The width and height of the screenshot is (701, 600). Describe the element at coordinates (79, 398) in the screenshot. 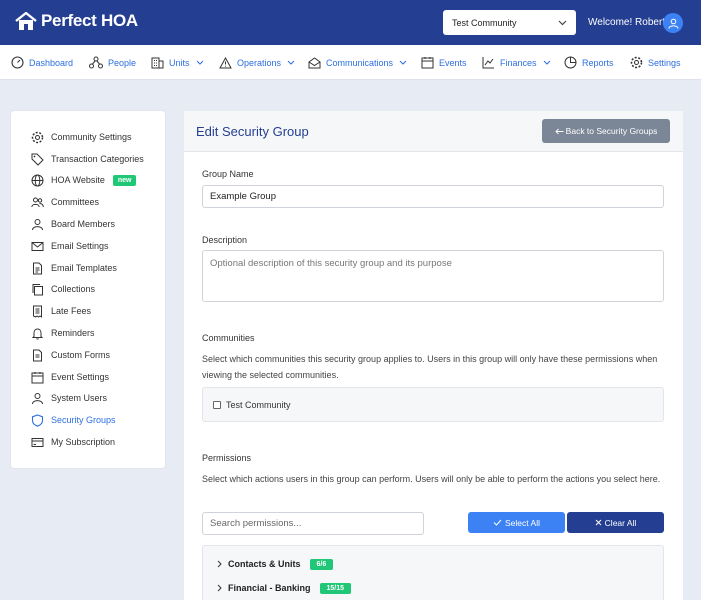

I see `sidebar-item-label: System Users` at that location.